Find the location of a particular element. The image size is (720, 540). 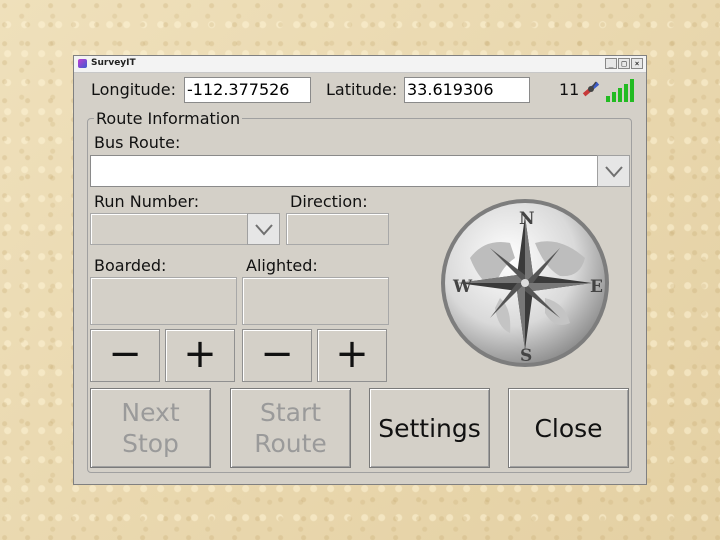

start-route-button: Start Route is located at coordinates (290, 428).